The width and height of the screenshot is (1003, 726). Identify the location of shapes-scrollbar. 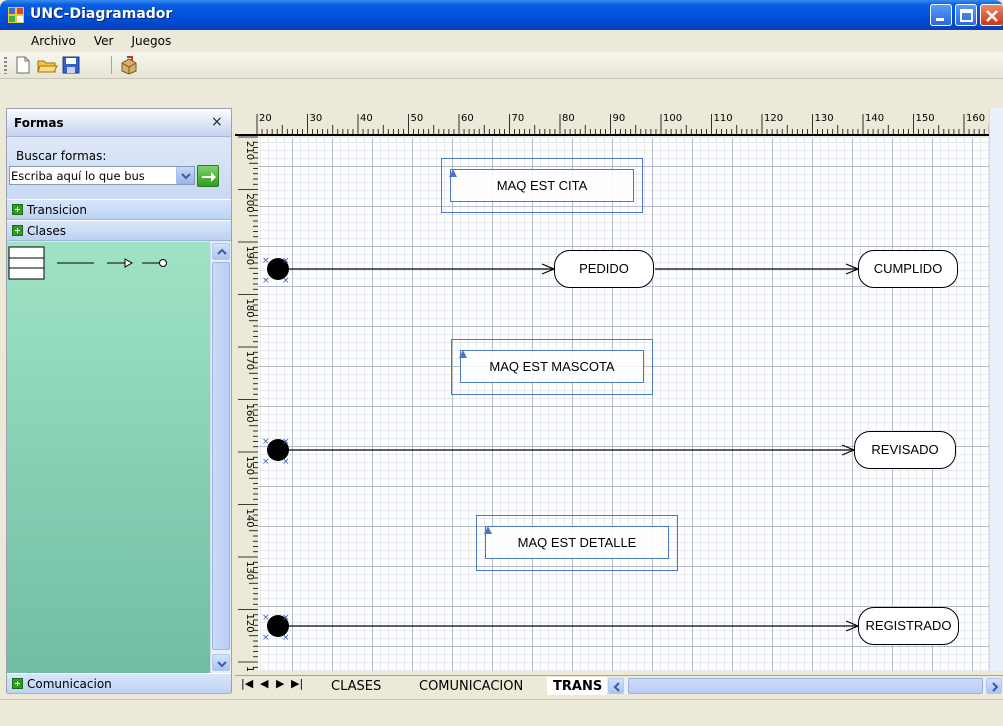
(220, 458).